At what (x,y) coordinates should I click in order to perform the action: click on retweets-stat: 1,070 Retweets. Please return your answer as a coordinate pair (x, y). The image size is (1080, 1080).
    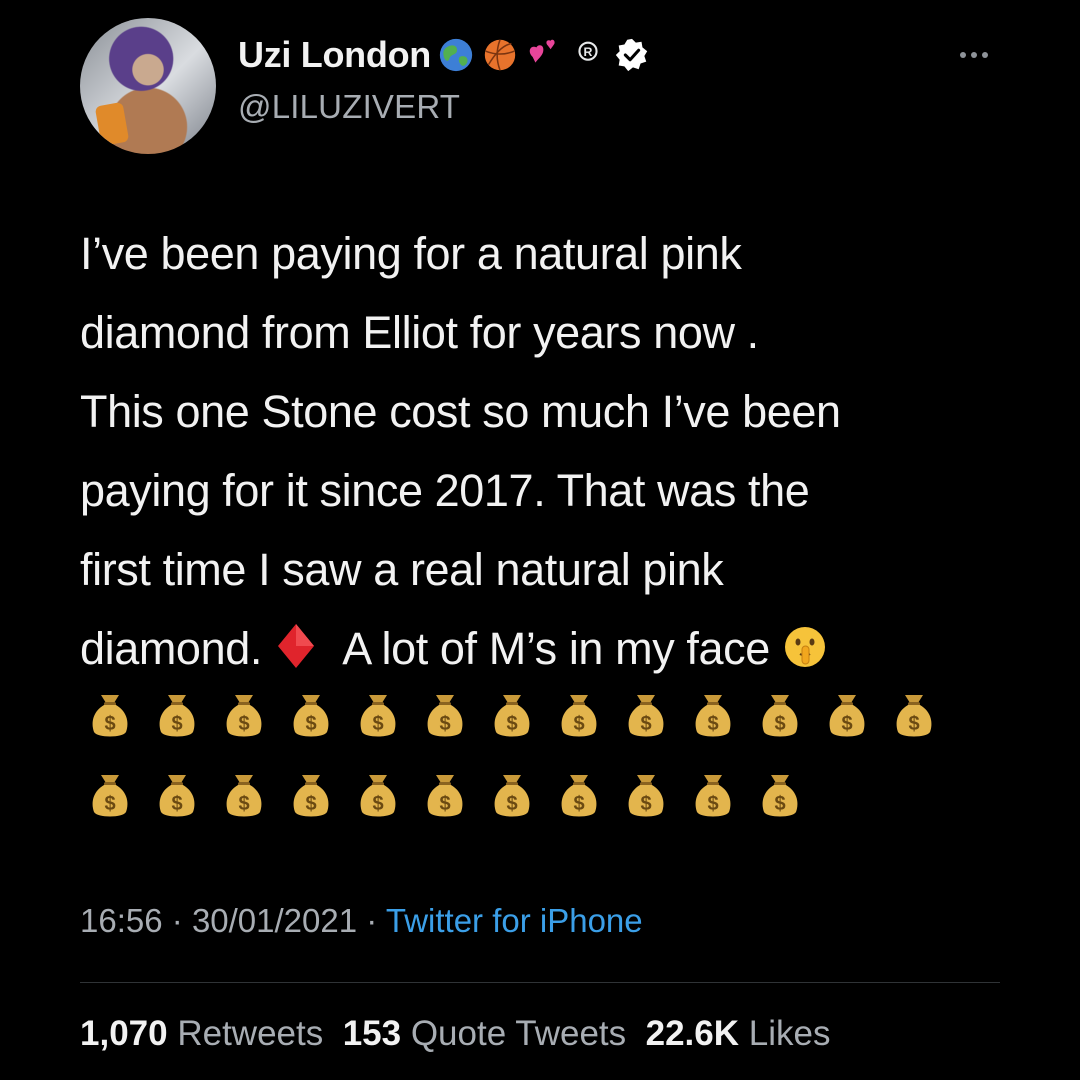
    Looking at the image, I should click on (201, 1033).